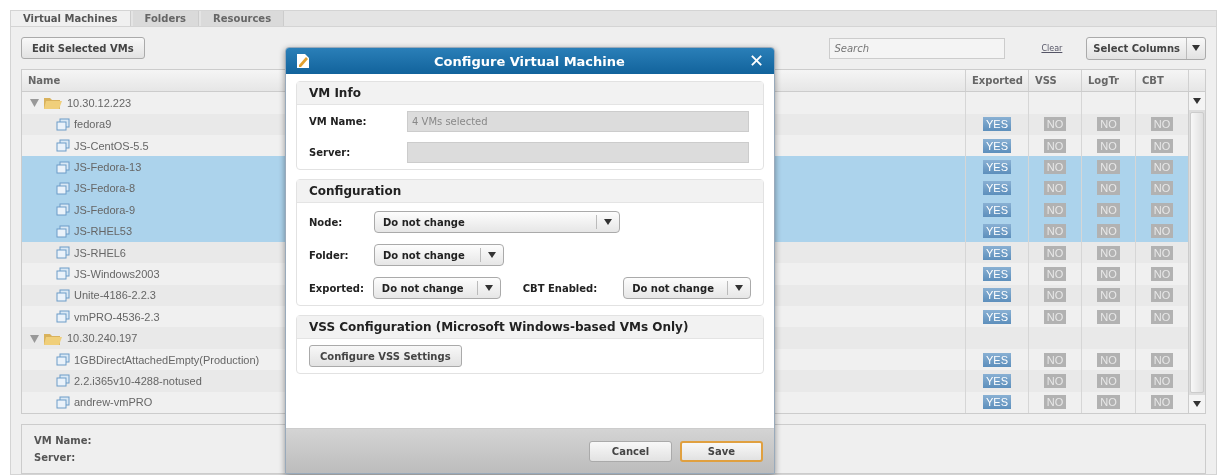 This screenshot has width=1225, height=475. Describe the element at coordinates (108, 167) in the screenshot. I see `vm-name: JS-Fedora-13` at that location.